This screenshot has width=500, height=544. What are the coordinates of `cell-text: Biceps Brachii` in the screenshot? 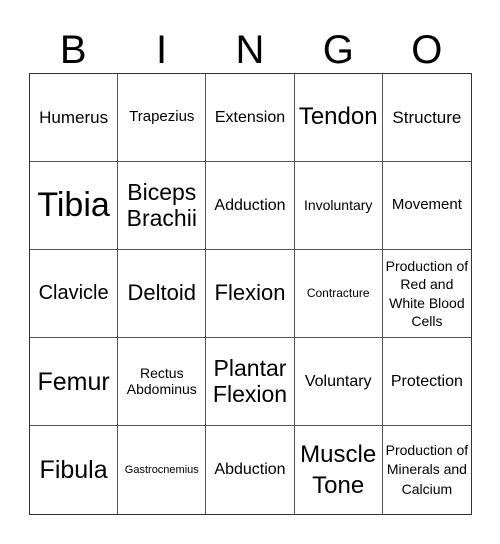 It's located at (161, 204).